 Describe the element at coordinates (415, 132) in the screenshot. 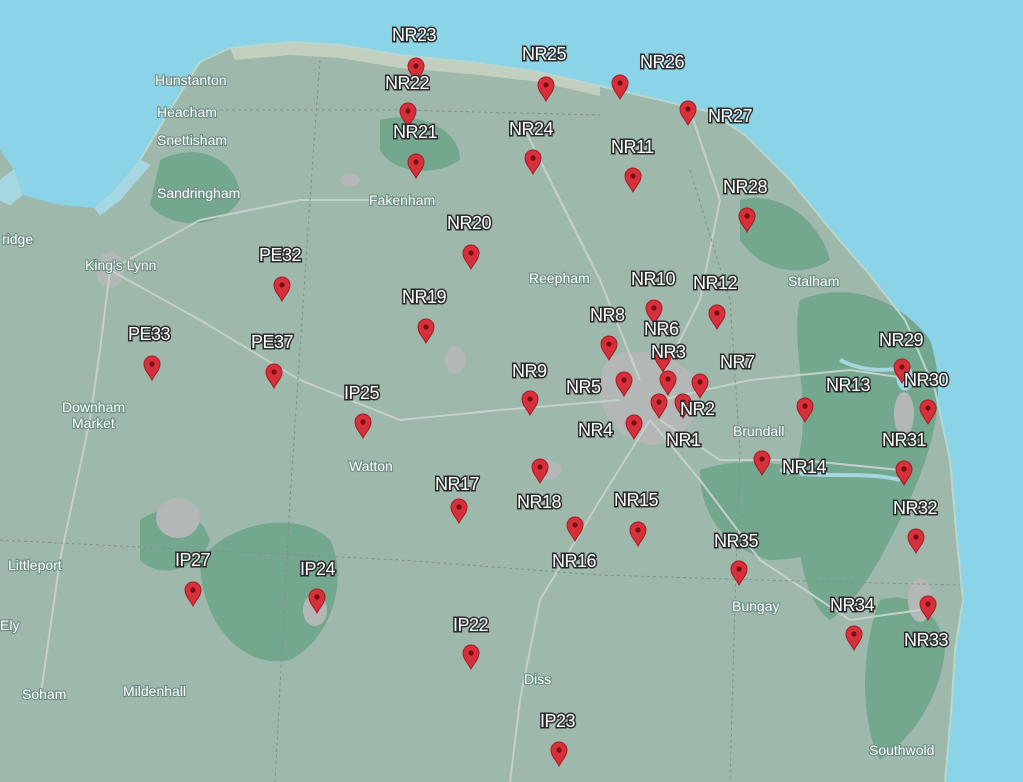

I see `postcode-label-nr21: NR21` at that location.